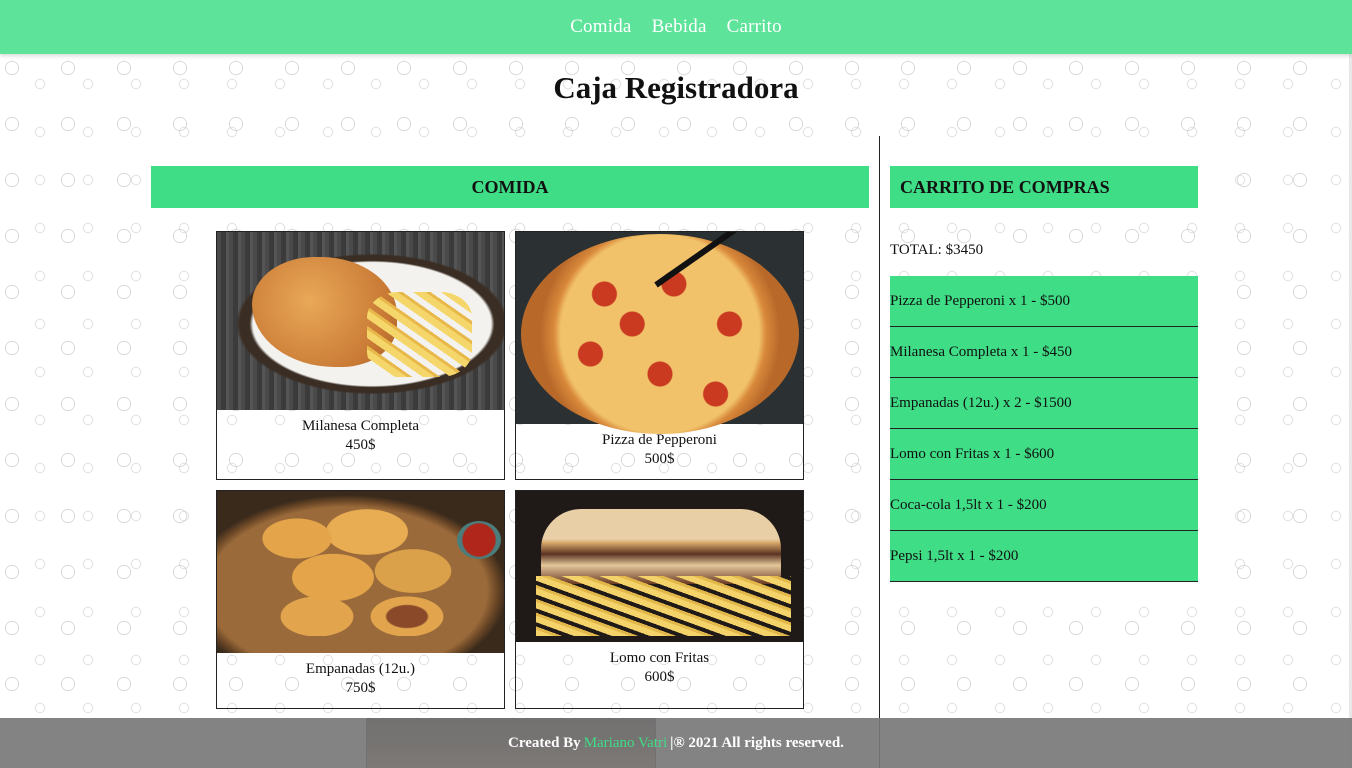  Describe the element at coordinates (360, 688) in the screenshot. I see `product-price: 750$` at that location.